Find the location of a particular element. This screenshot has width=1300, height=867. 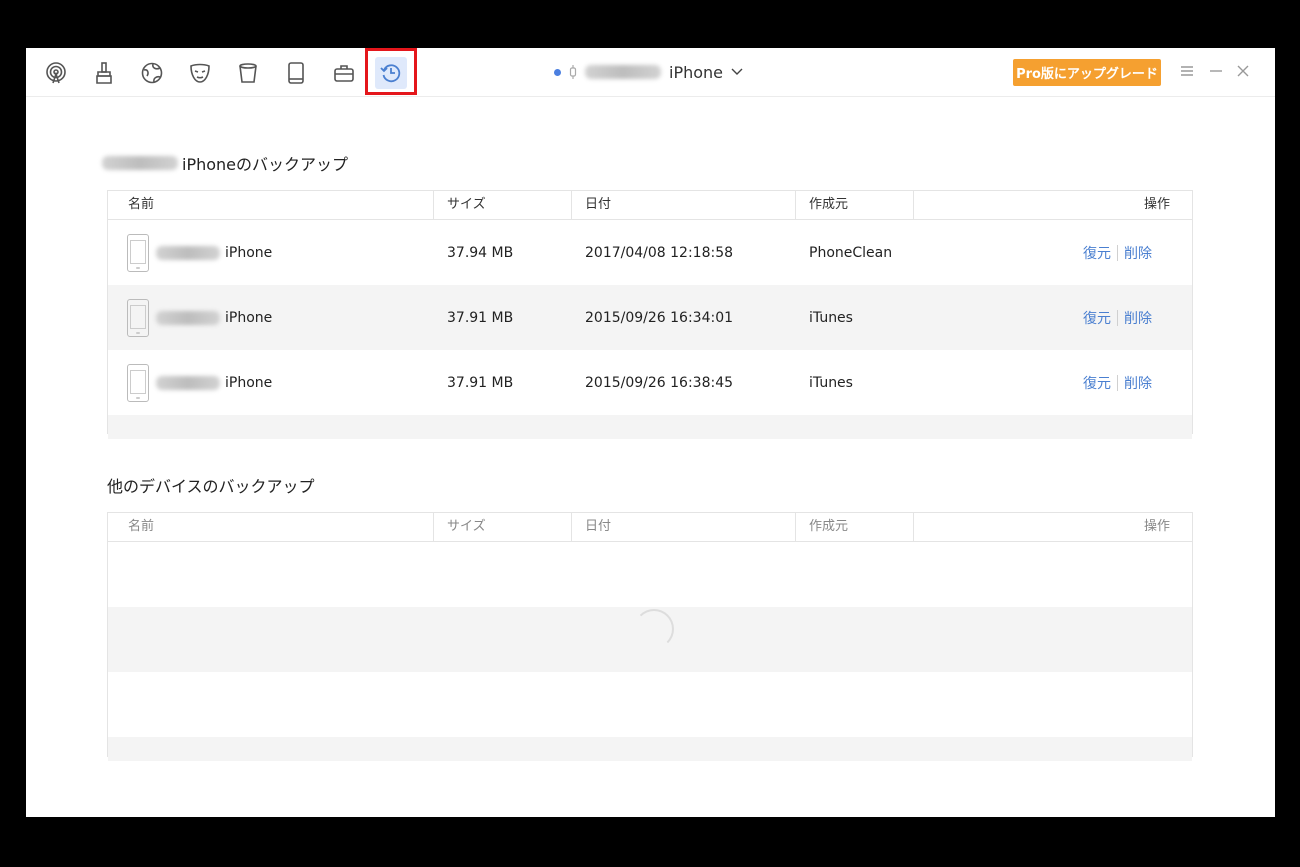

toolbox-icon is located at coordinates (344, 73).